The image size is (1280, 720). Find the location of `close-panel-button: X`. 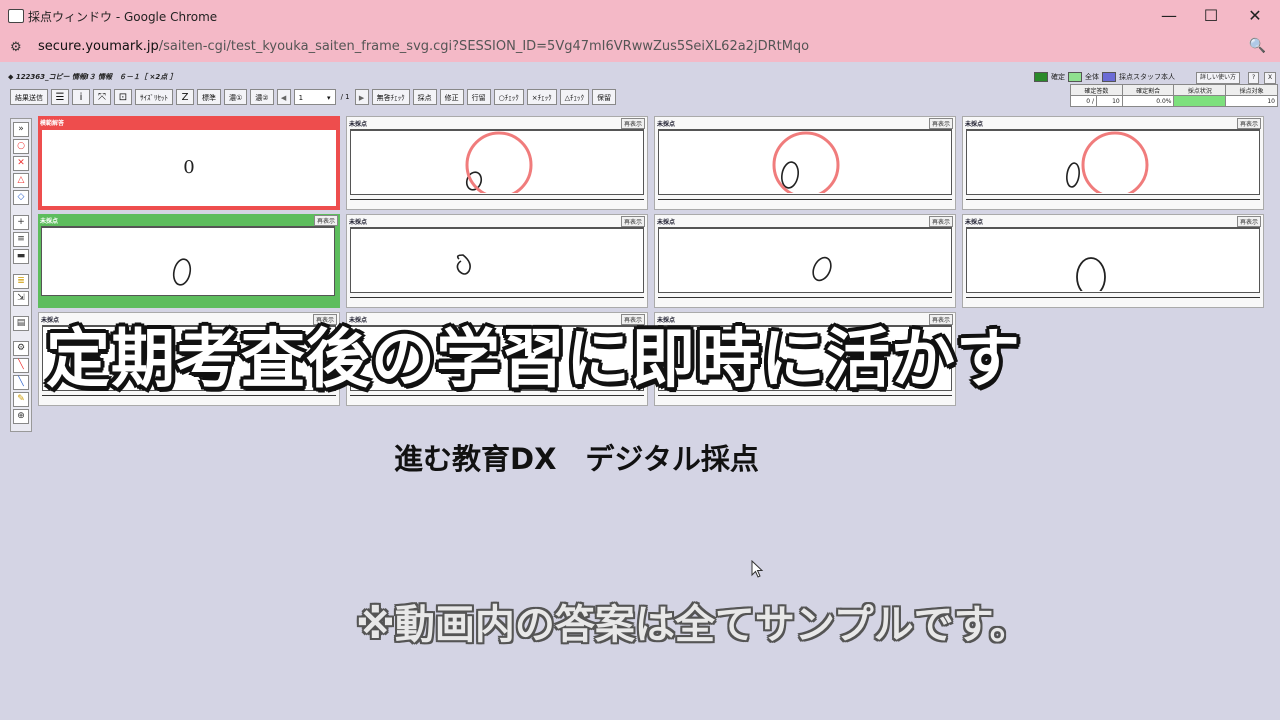

close-panel-button: X is located at coordinates (1270, 78).